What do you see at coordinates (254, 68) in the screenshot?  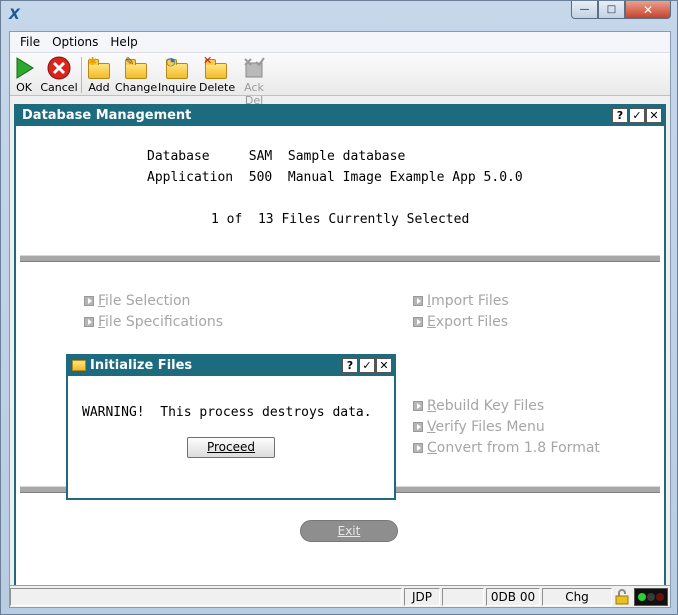 I see `ack-delete-icon` at bounding box center [254, 68].